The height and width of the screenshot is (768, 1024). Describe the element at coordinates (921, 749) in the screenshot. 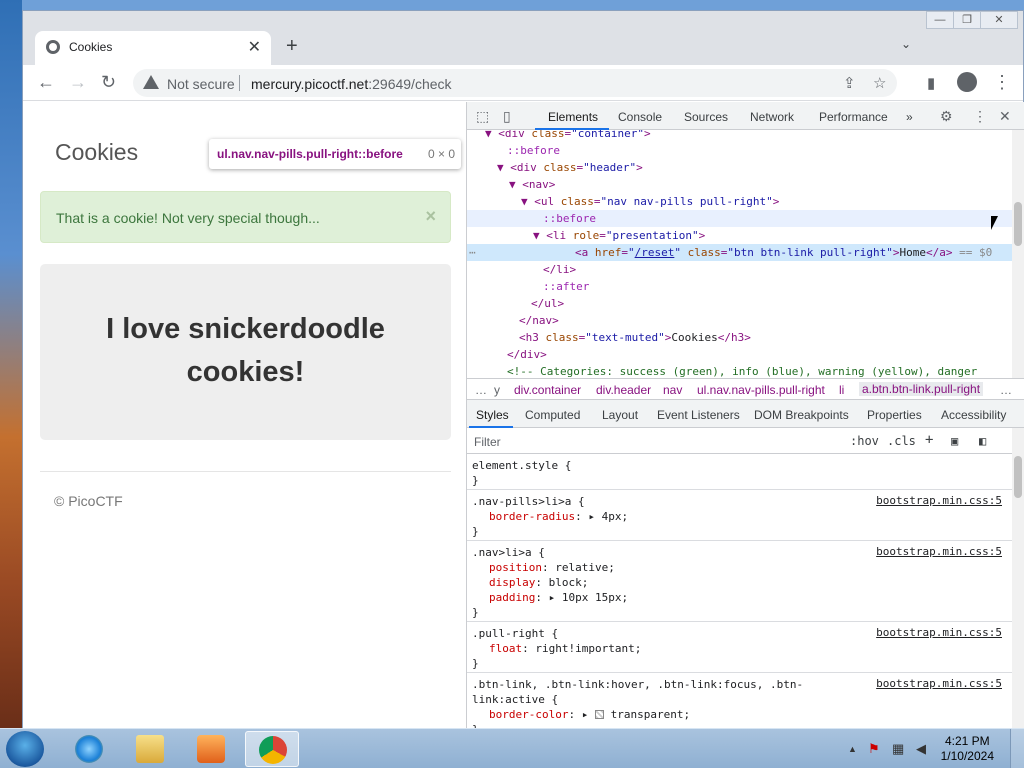

I see `volume-muted-icon: ◀` at that location.